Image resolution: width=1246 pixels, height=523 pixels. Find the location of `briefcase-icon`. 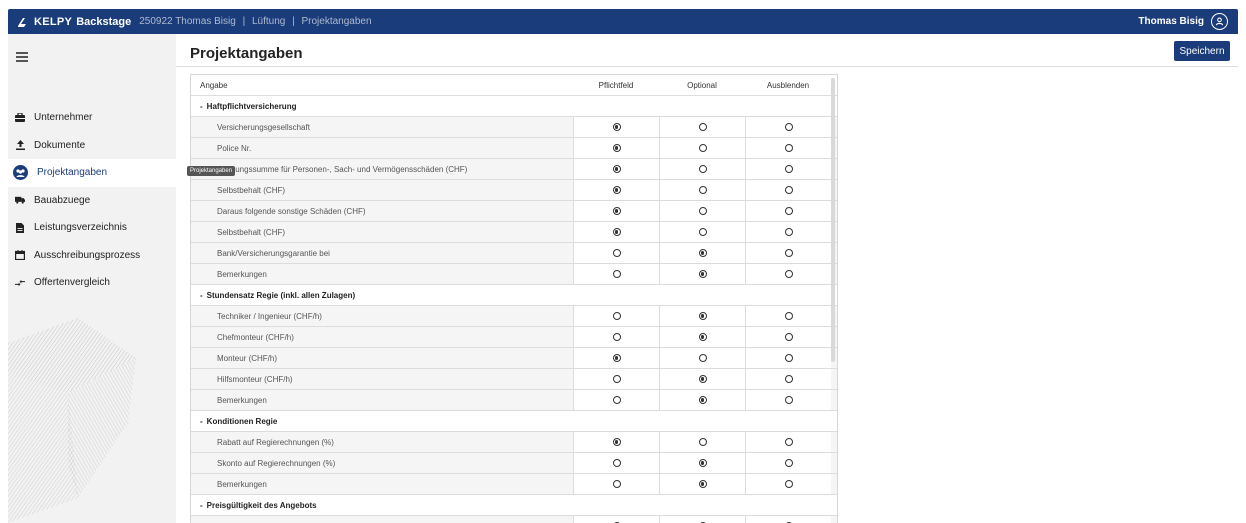

briefcase-icon is located at coordinates (20, 118).